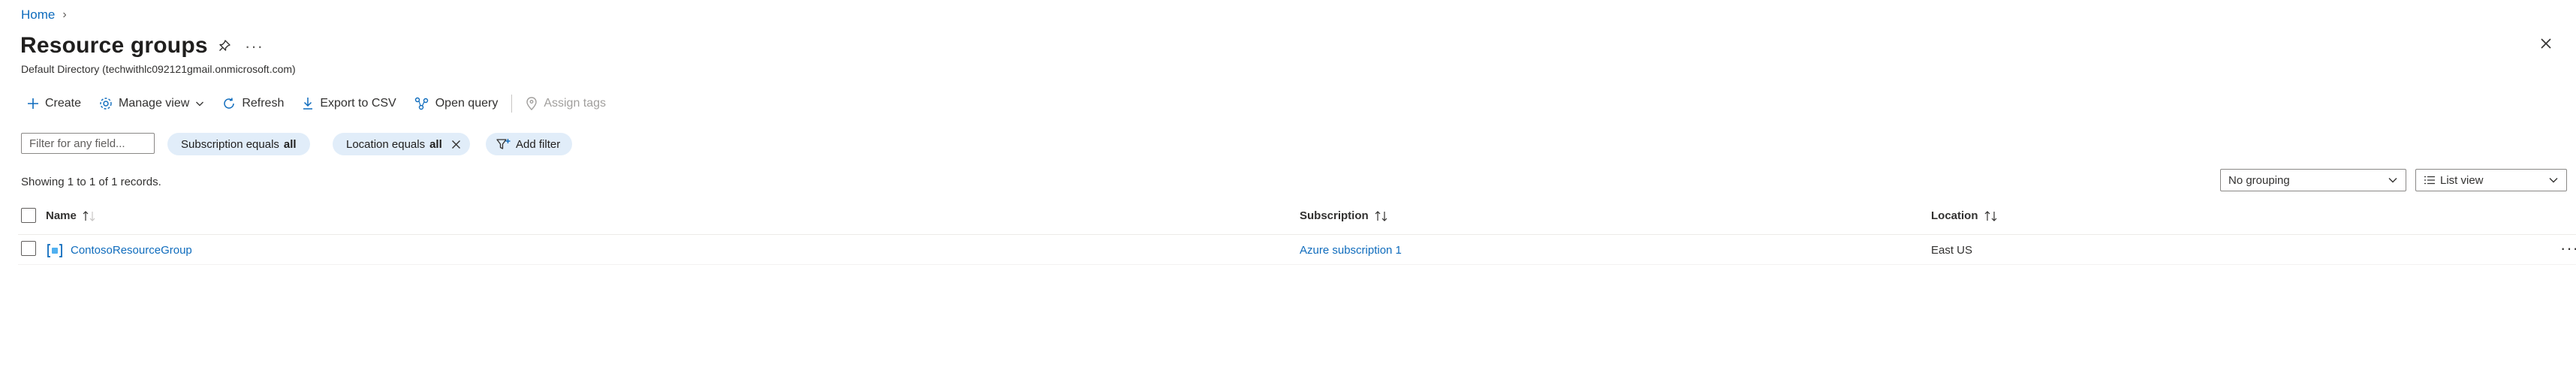 The image size is (2576, 367). What do you see at coordinates (1334, 215) in the screenshot?
I see `column-subscription-label: Subscription` at bounding box center [1334, 215].